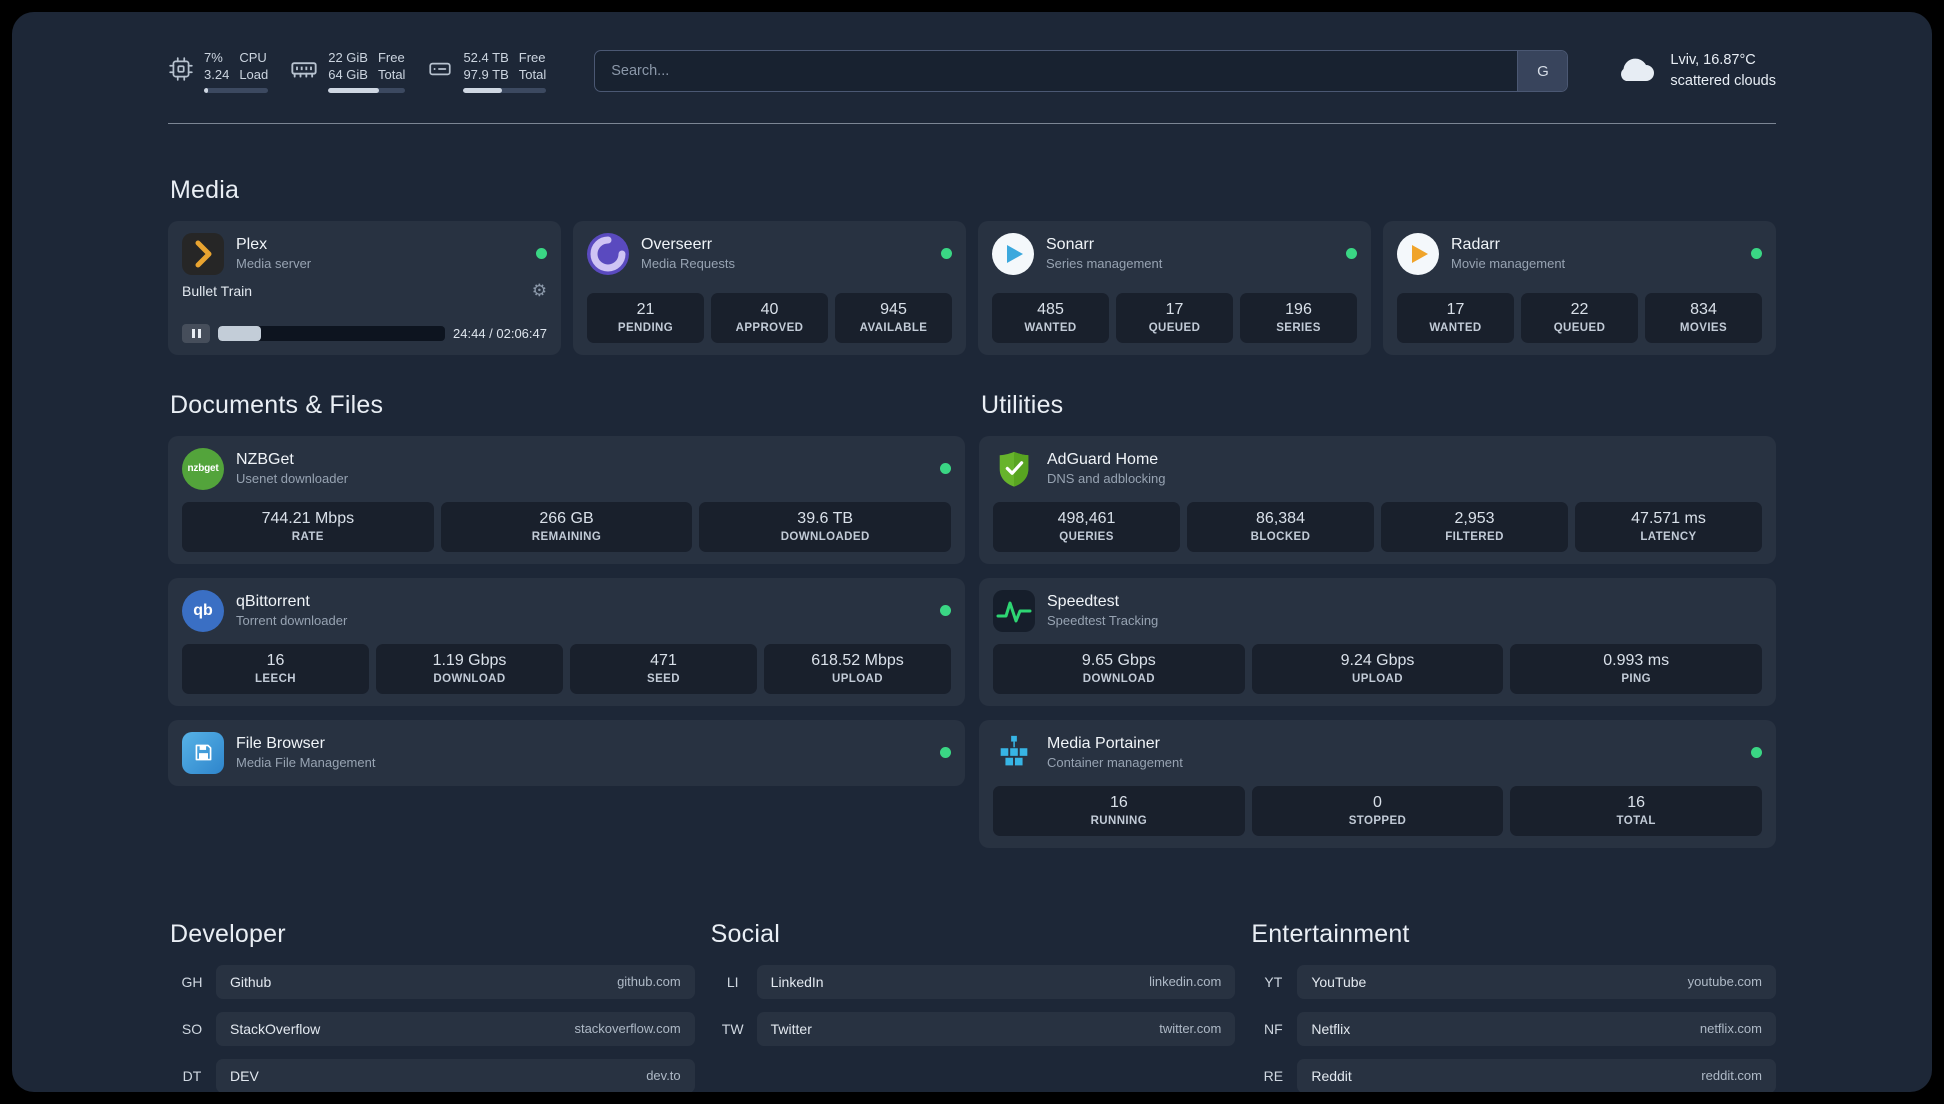 Image resolution: width=1944 pixels, height=1104 pixels. What do you see at coordinates (893, 317) in the screenshot?
I see `stat-tile: 945 AVAILABLE` at bounding box center [893, 317].